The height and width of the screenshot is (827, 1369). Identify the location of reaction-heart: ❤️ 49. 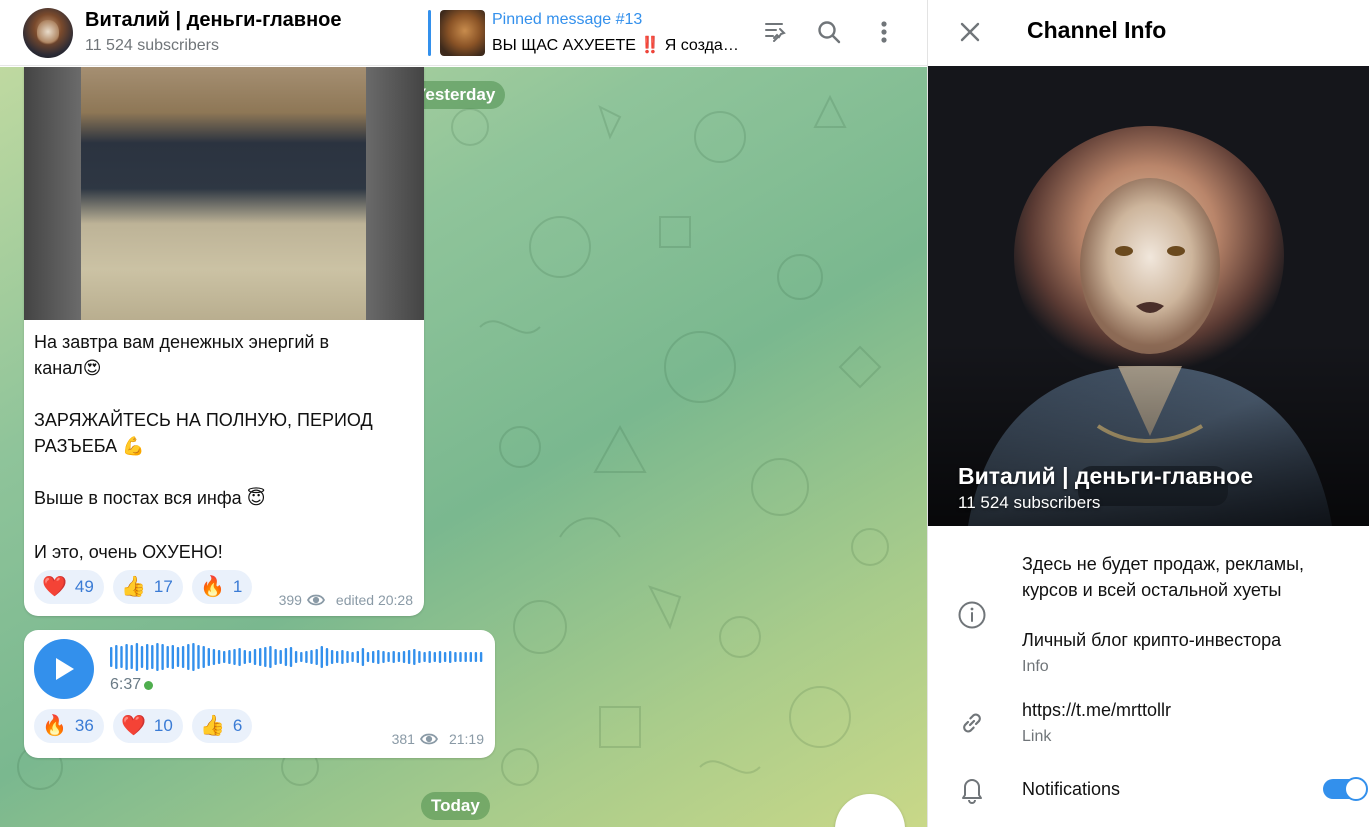
(69, 587).